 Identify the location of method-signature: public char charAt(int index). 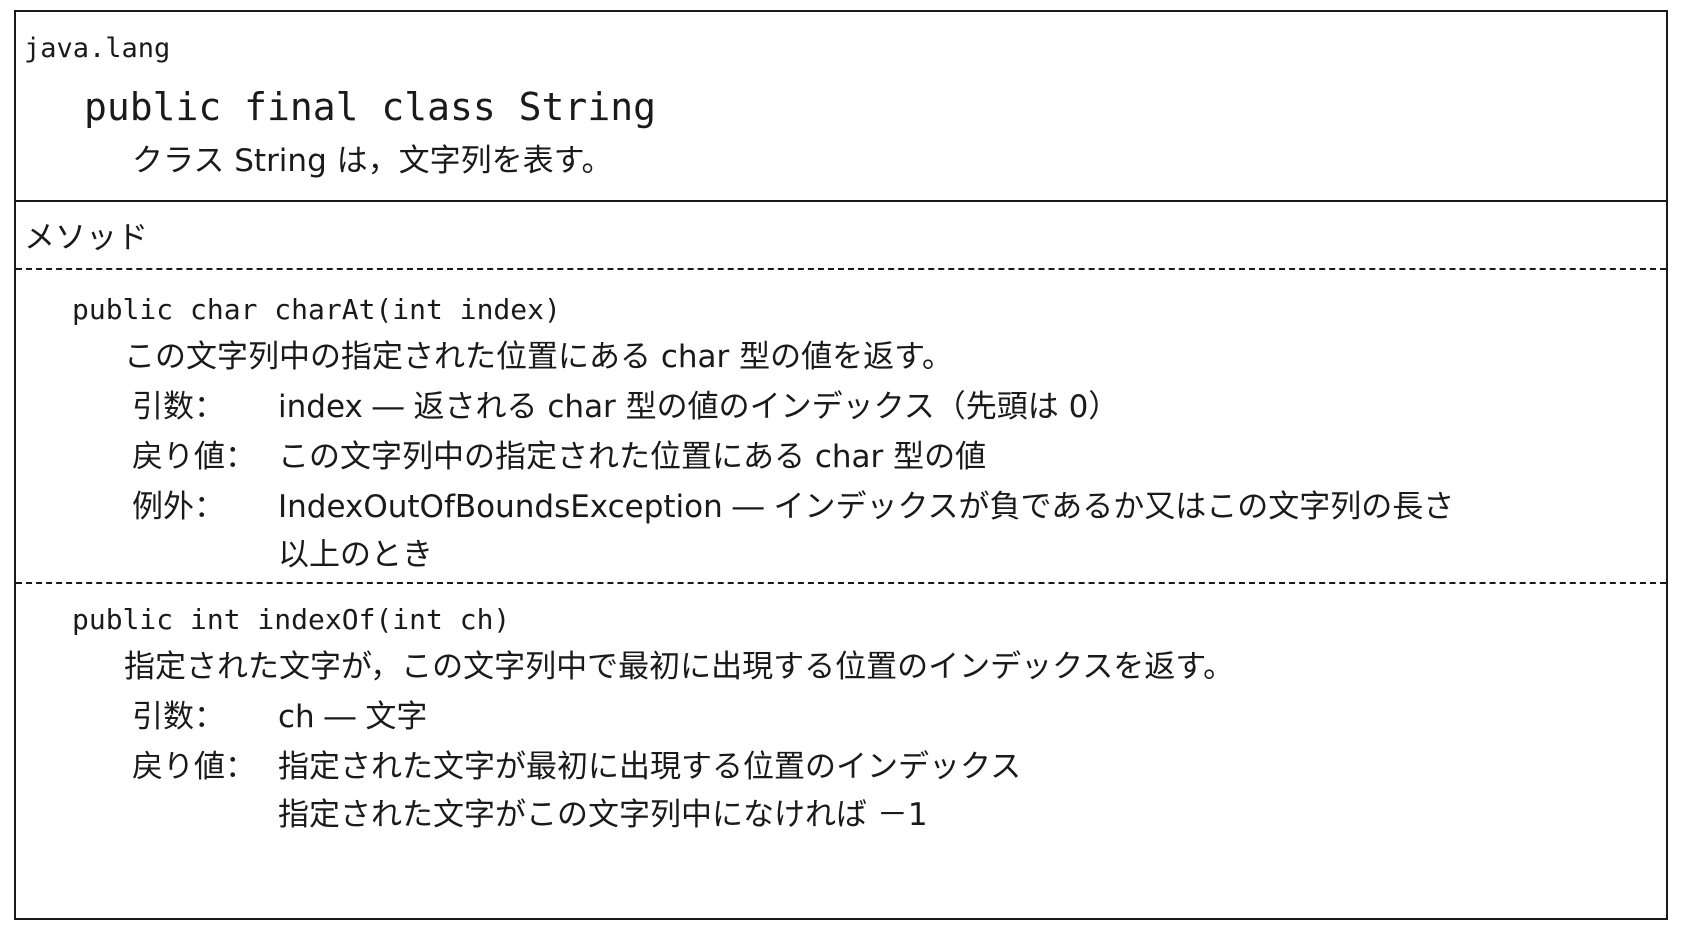
(316, 309).